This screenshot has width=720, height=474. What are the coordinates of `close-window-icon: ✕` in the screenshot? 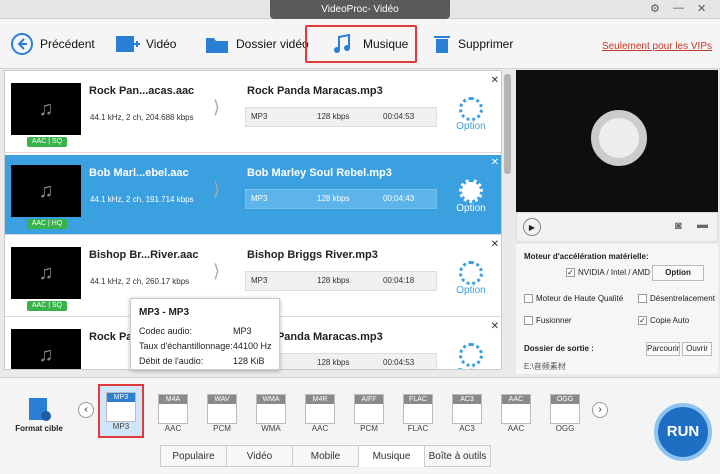 It's located at (701, 8).